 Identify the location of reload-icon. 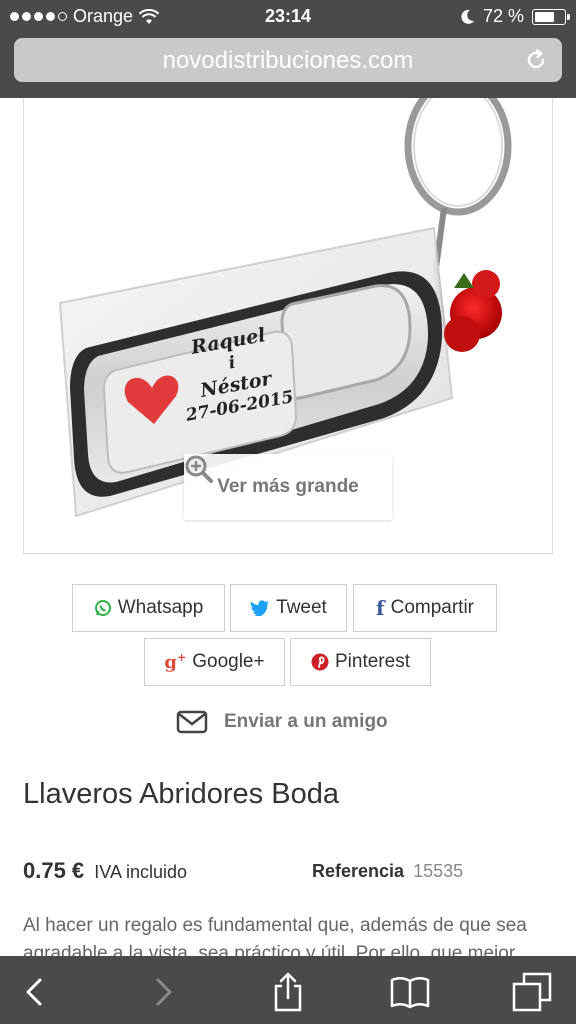
(536, 60).